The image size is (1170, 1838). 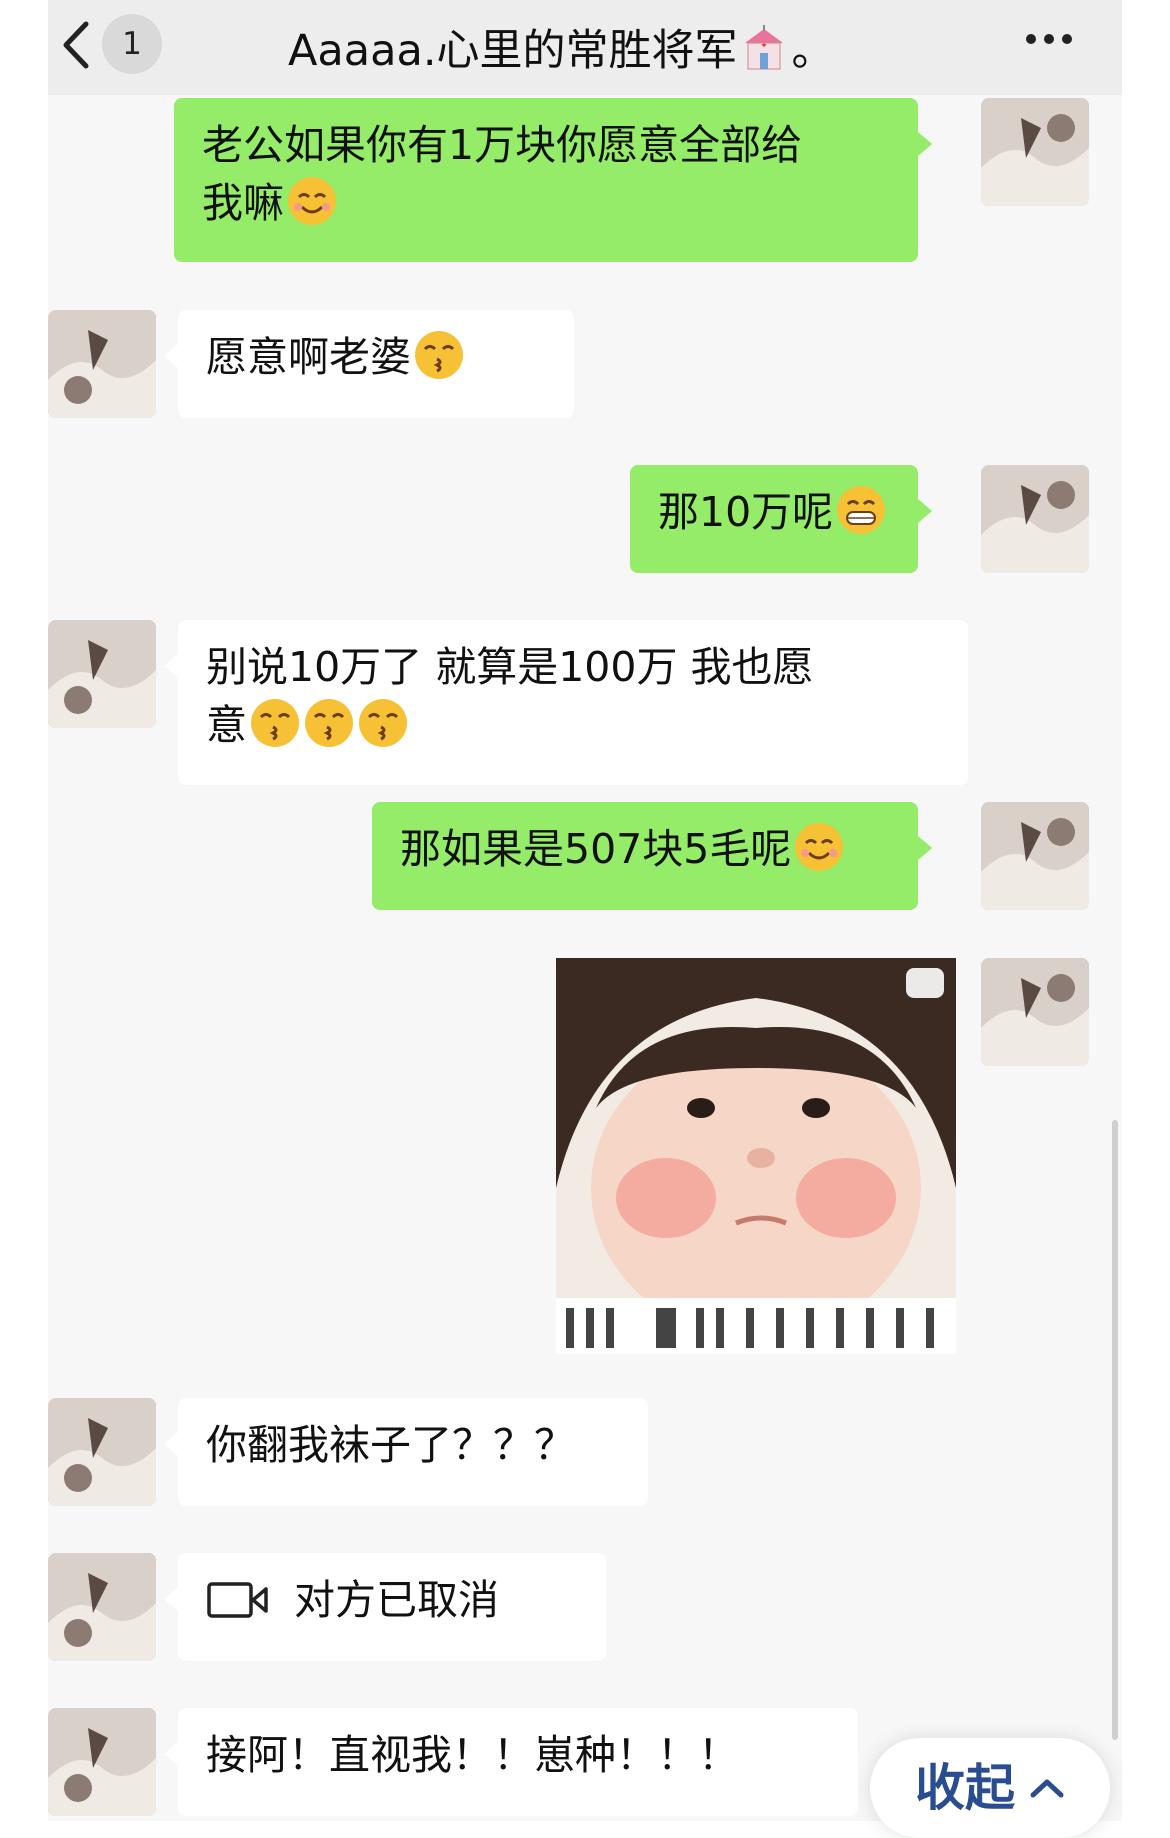 I want to click on collapse-button: 收起, so click(x=990, y=1788).